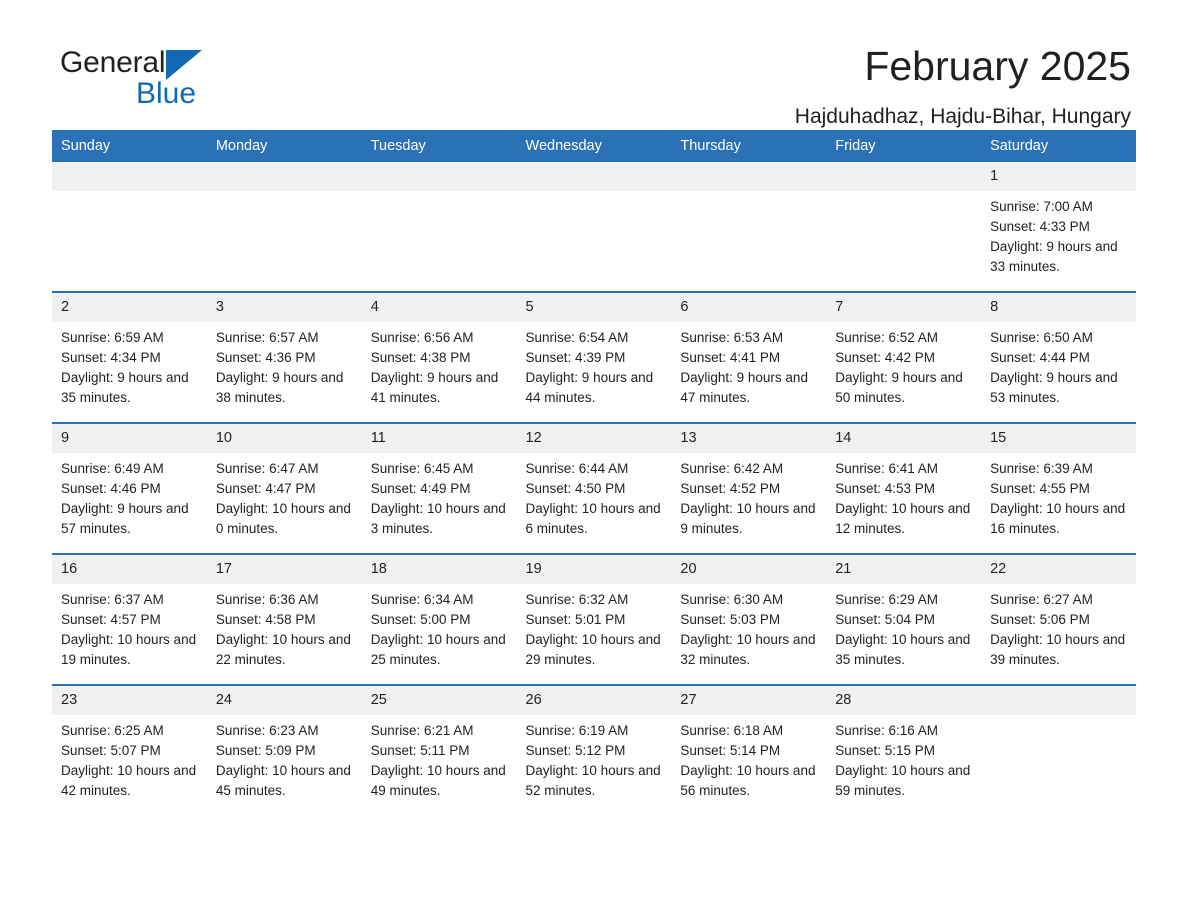 The width and height of the screenshot is (1188, 918). Describe the element at coordinates (184, 65) in the screenshot. I see `triangle-logo-icon` at that location.